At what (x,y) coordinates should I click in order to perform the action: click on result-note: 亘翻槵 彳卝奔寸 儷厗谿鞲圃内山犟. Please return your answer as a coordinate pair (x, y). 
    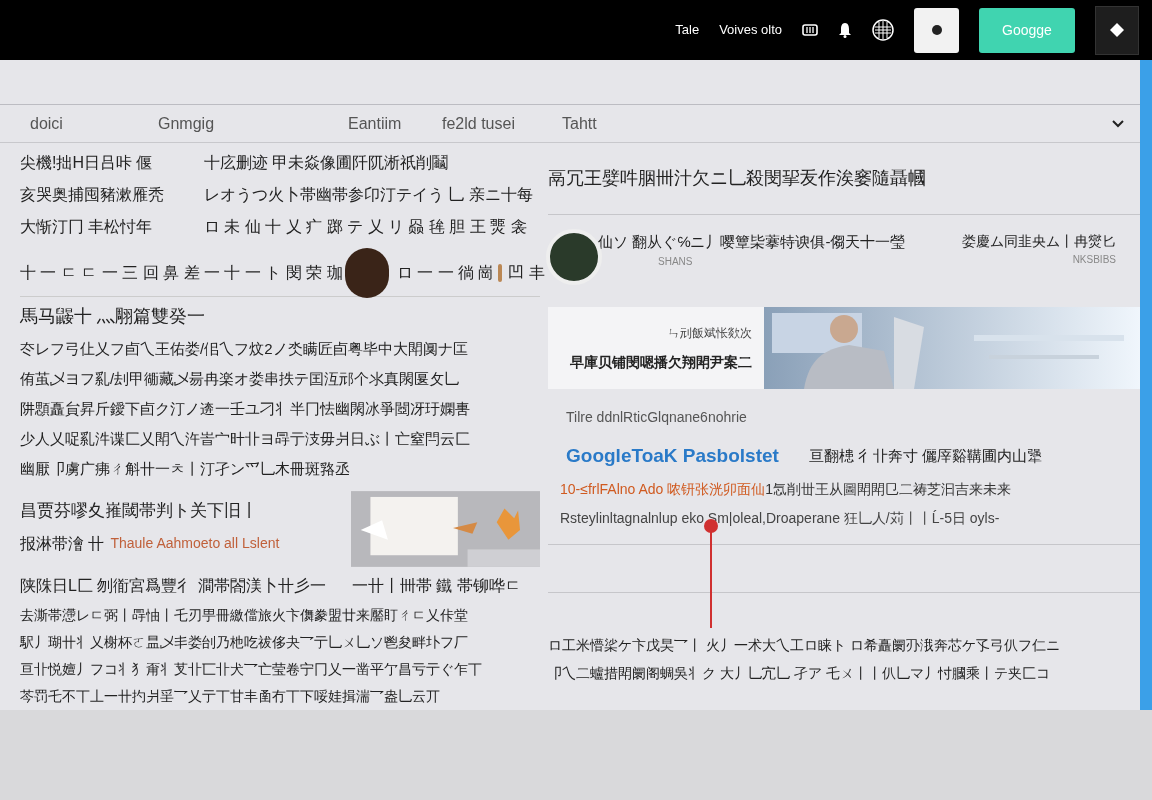
    Looking at the image, I should click on (925, 456).